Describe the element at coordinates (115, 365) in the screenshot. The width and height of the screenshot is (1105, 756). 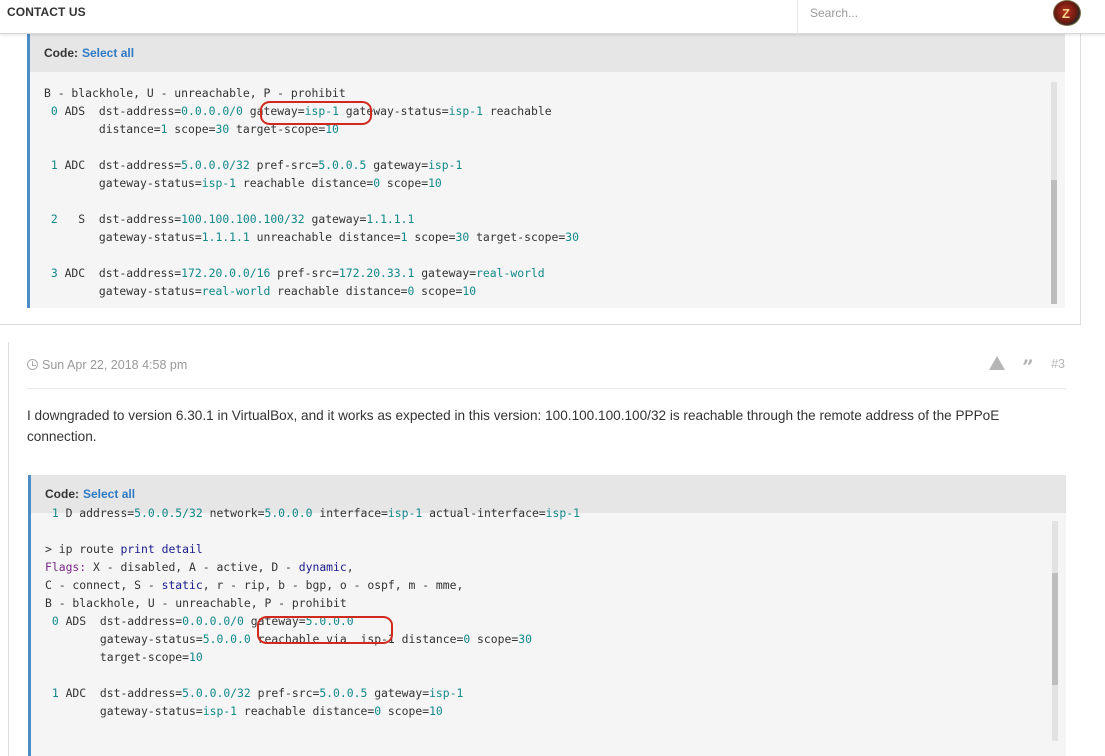
I see `post-timestamp: Sun Apr 22, 2018 4:58 pm` at that location.